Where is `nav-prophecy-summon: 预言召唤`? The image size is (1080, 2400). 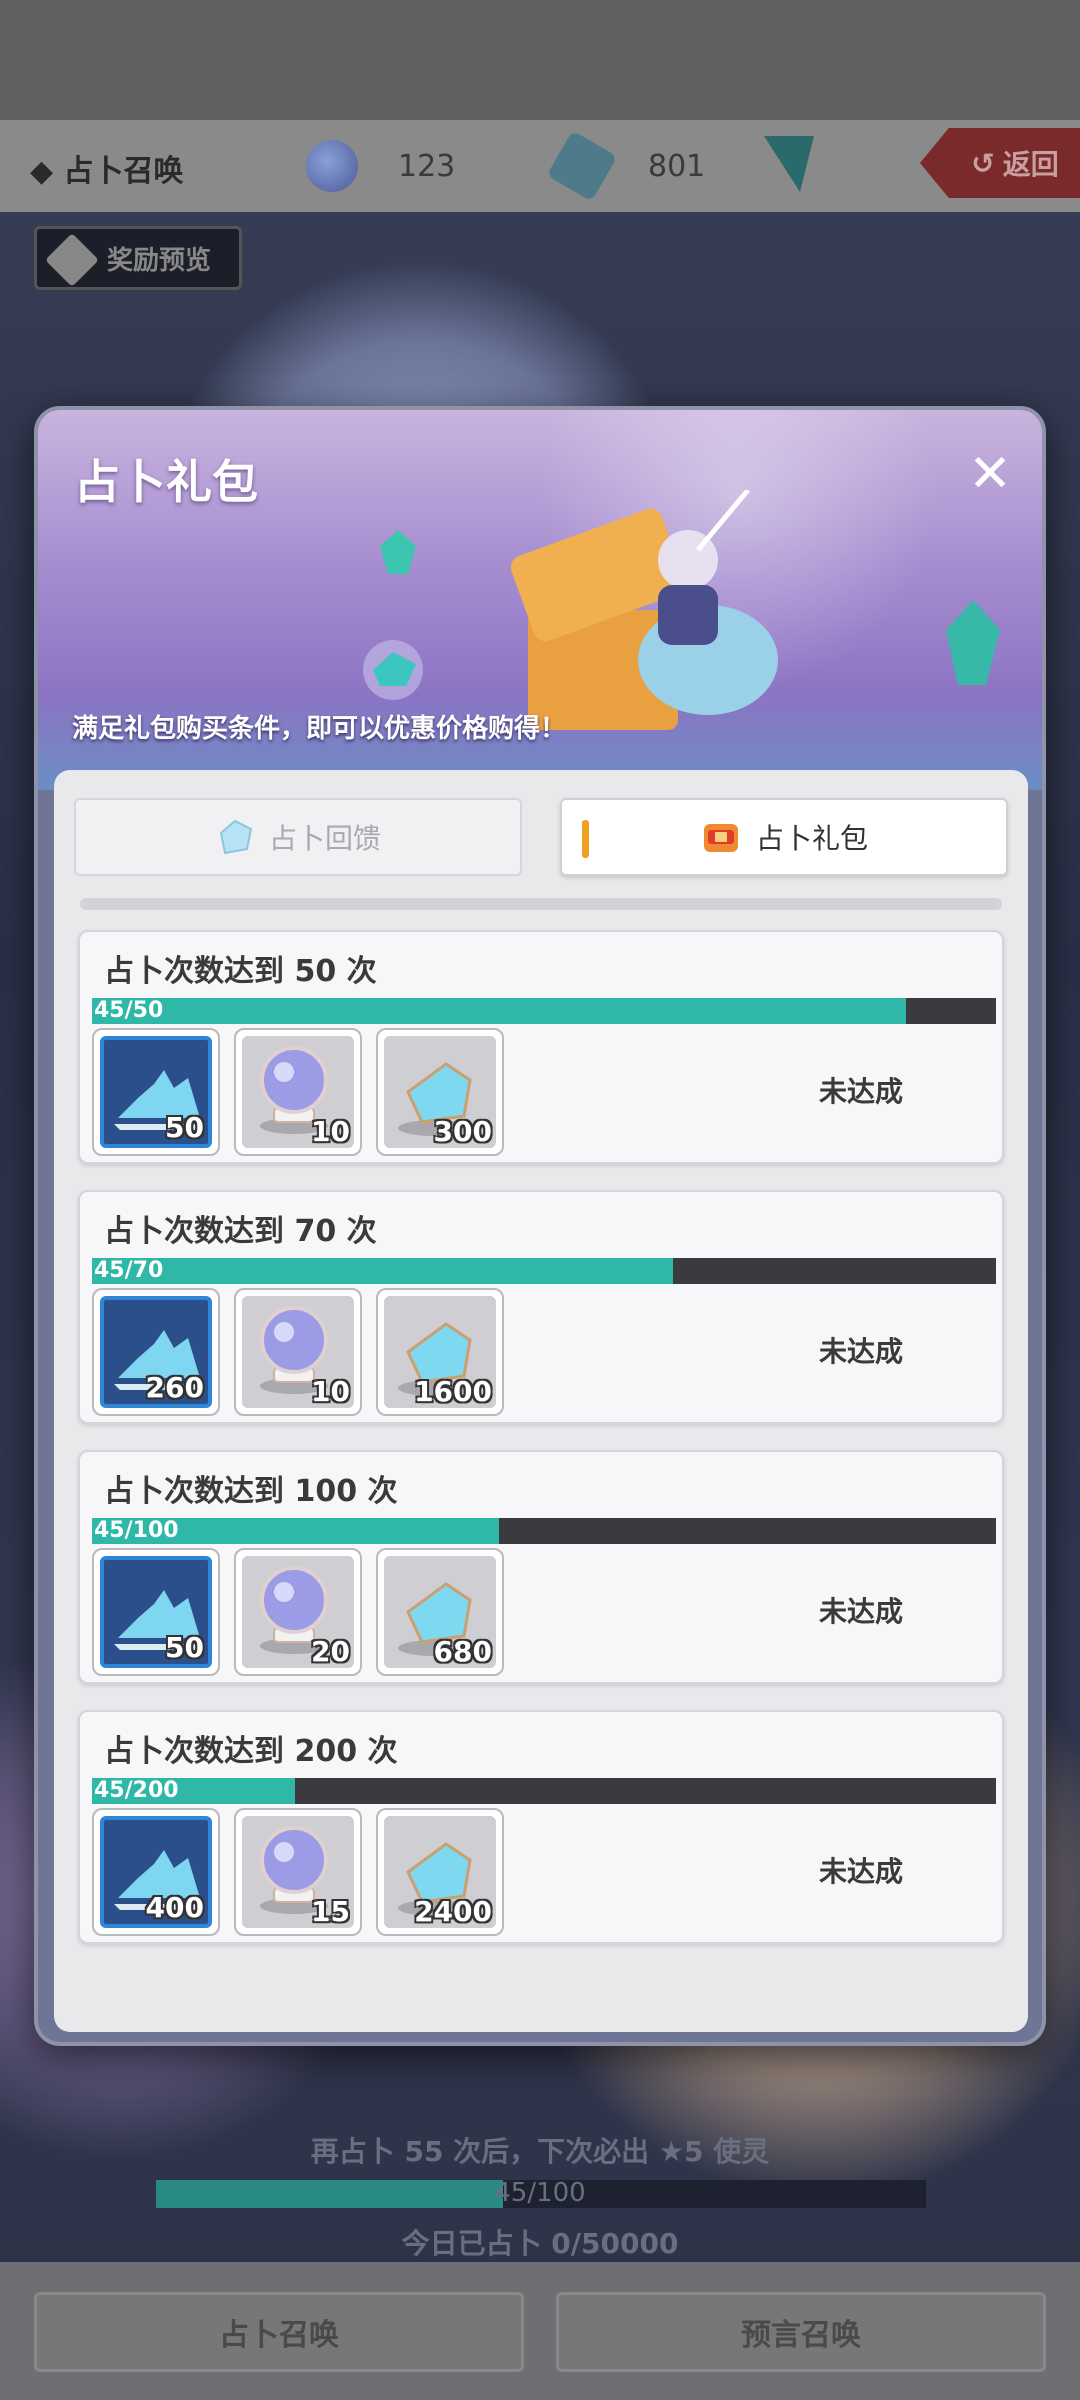 nav-prophecy-summon: 预言召唤 is located at coordinates (801, 2332).